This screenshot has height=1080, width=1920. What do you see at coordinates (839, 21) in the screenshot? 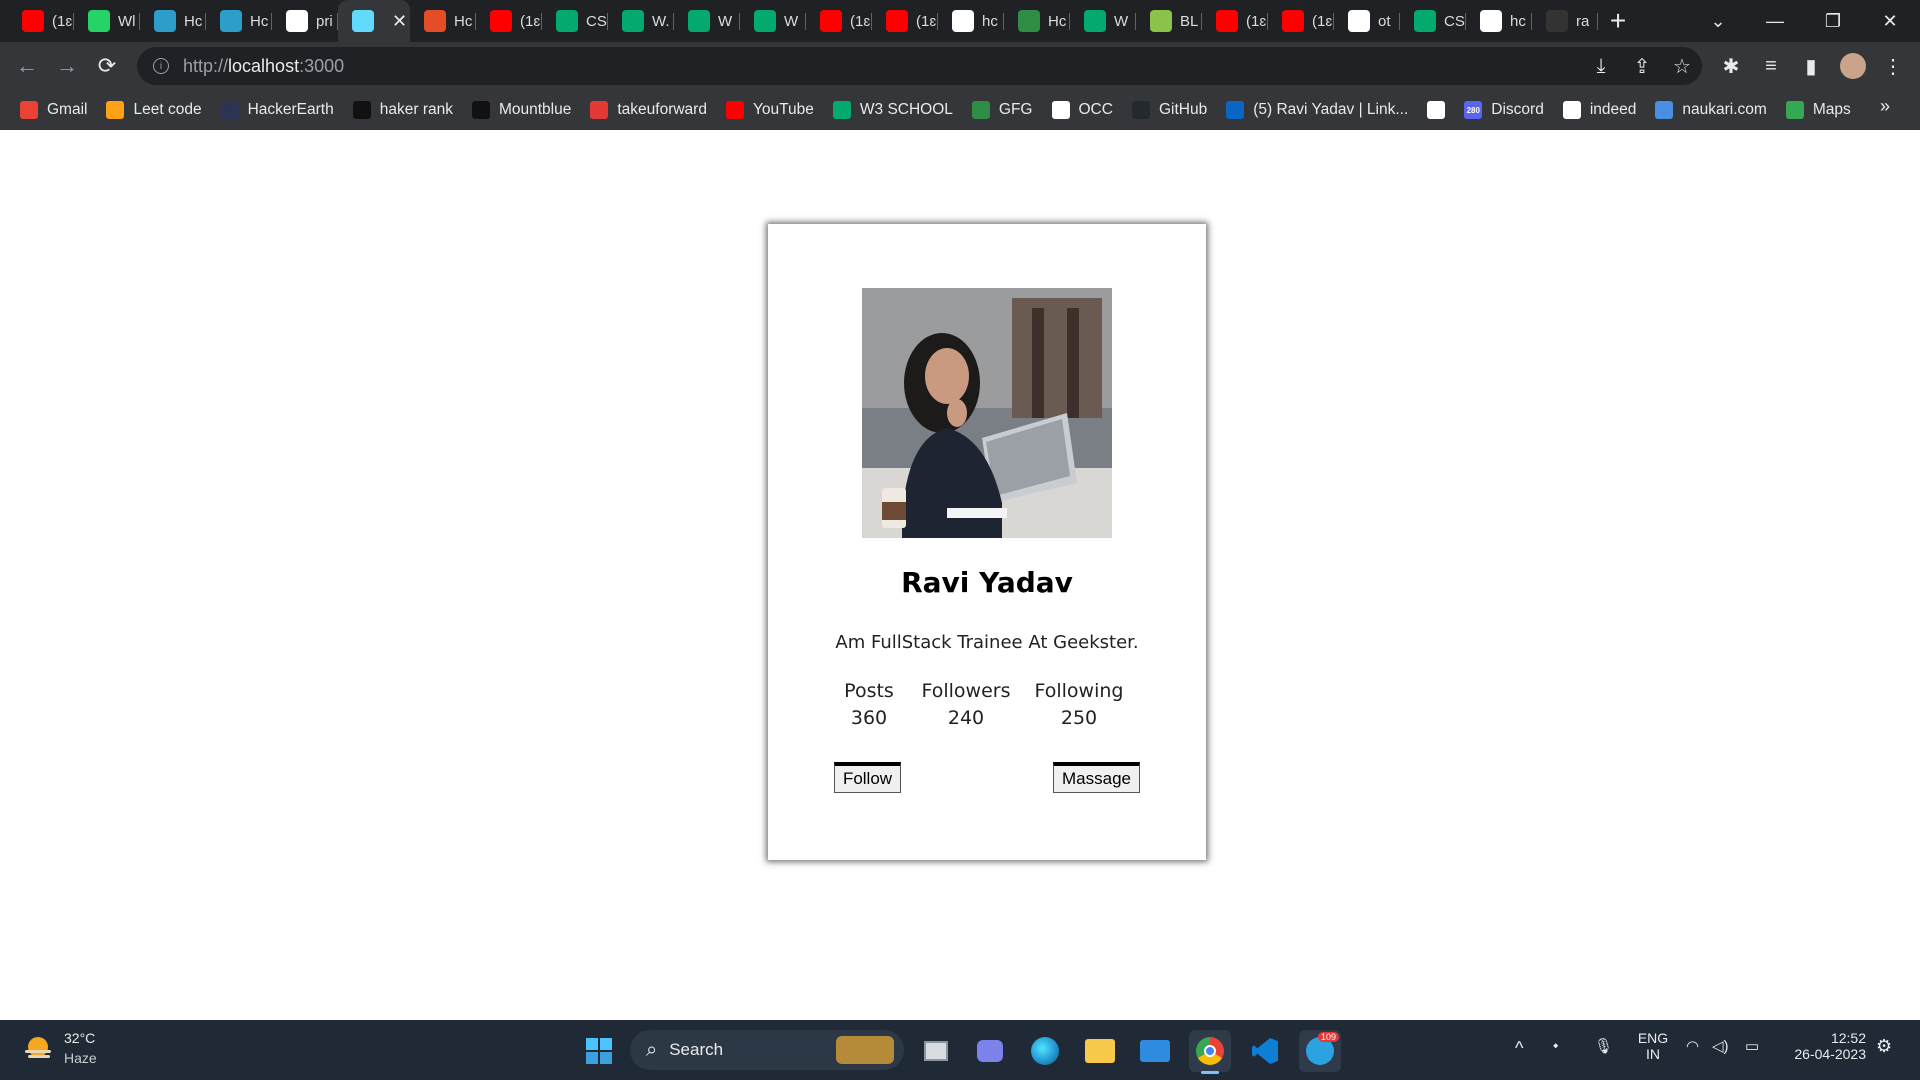
I see `tab-12: (1ɛ` at bounding box center [839, 21].